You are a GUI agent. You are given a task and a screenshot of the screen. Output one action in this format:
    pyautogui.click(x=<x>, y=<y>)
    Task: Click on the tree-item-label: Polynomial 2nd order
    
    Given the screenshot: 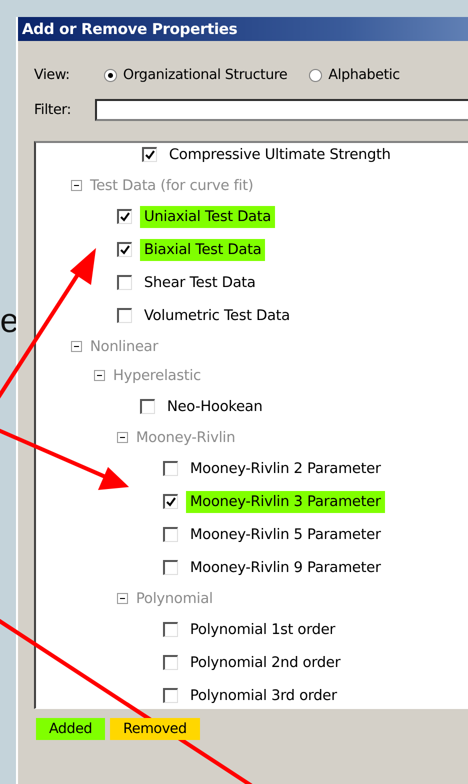 What is the action you would take?
    pyautogui.click(x=265, y=663)
    